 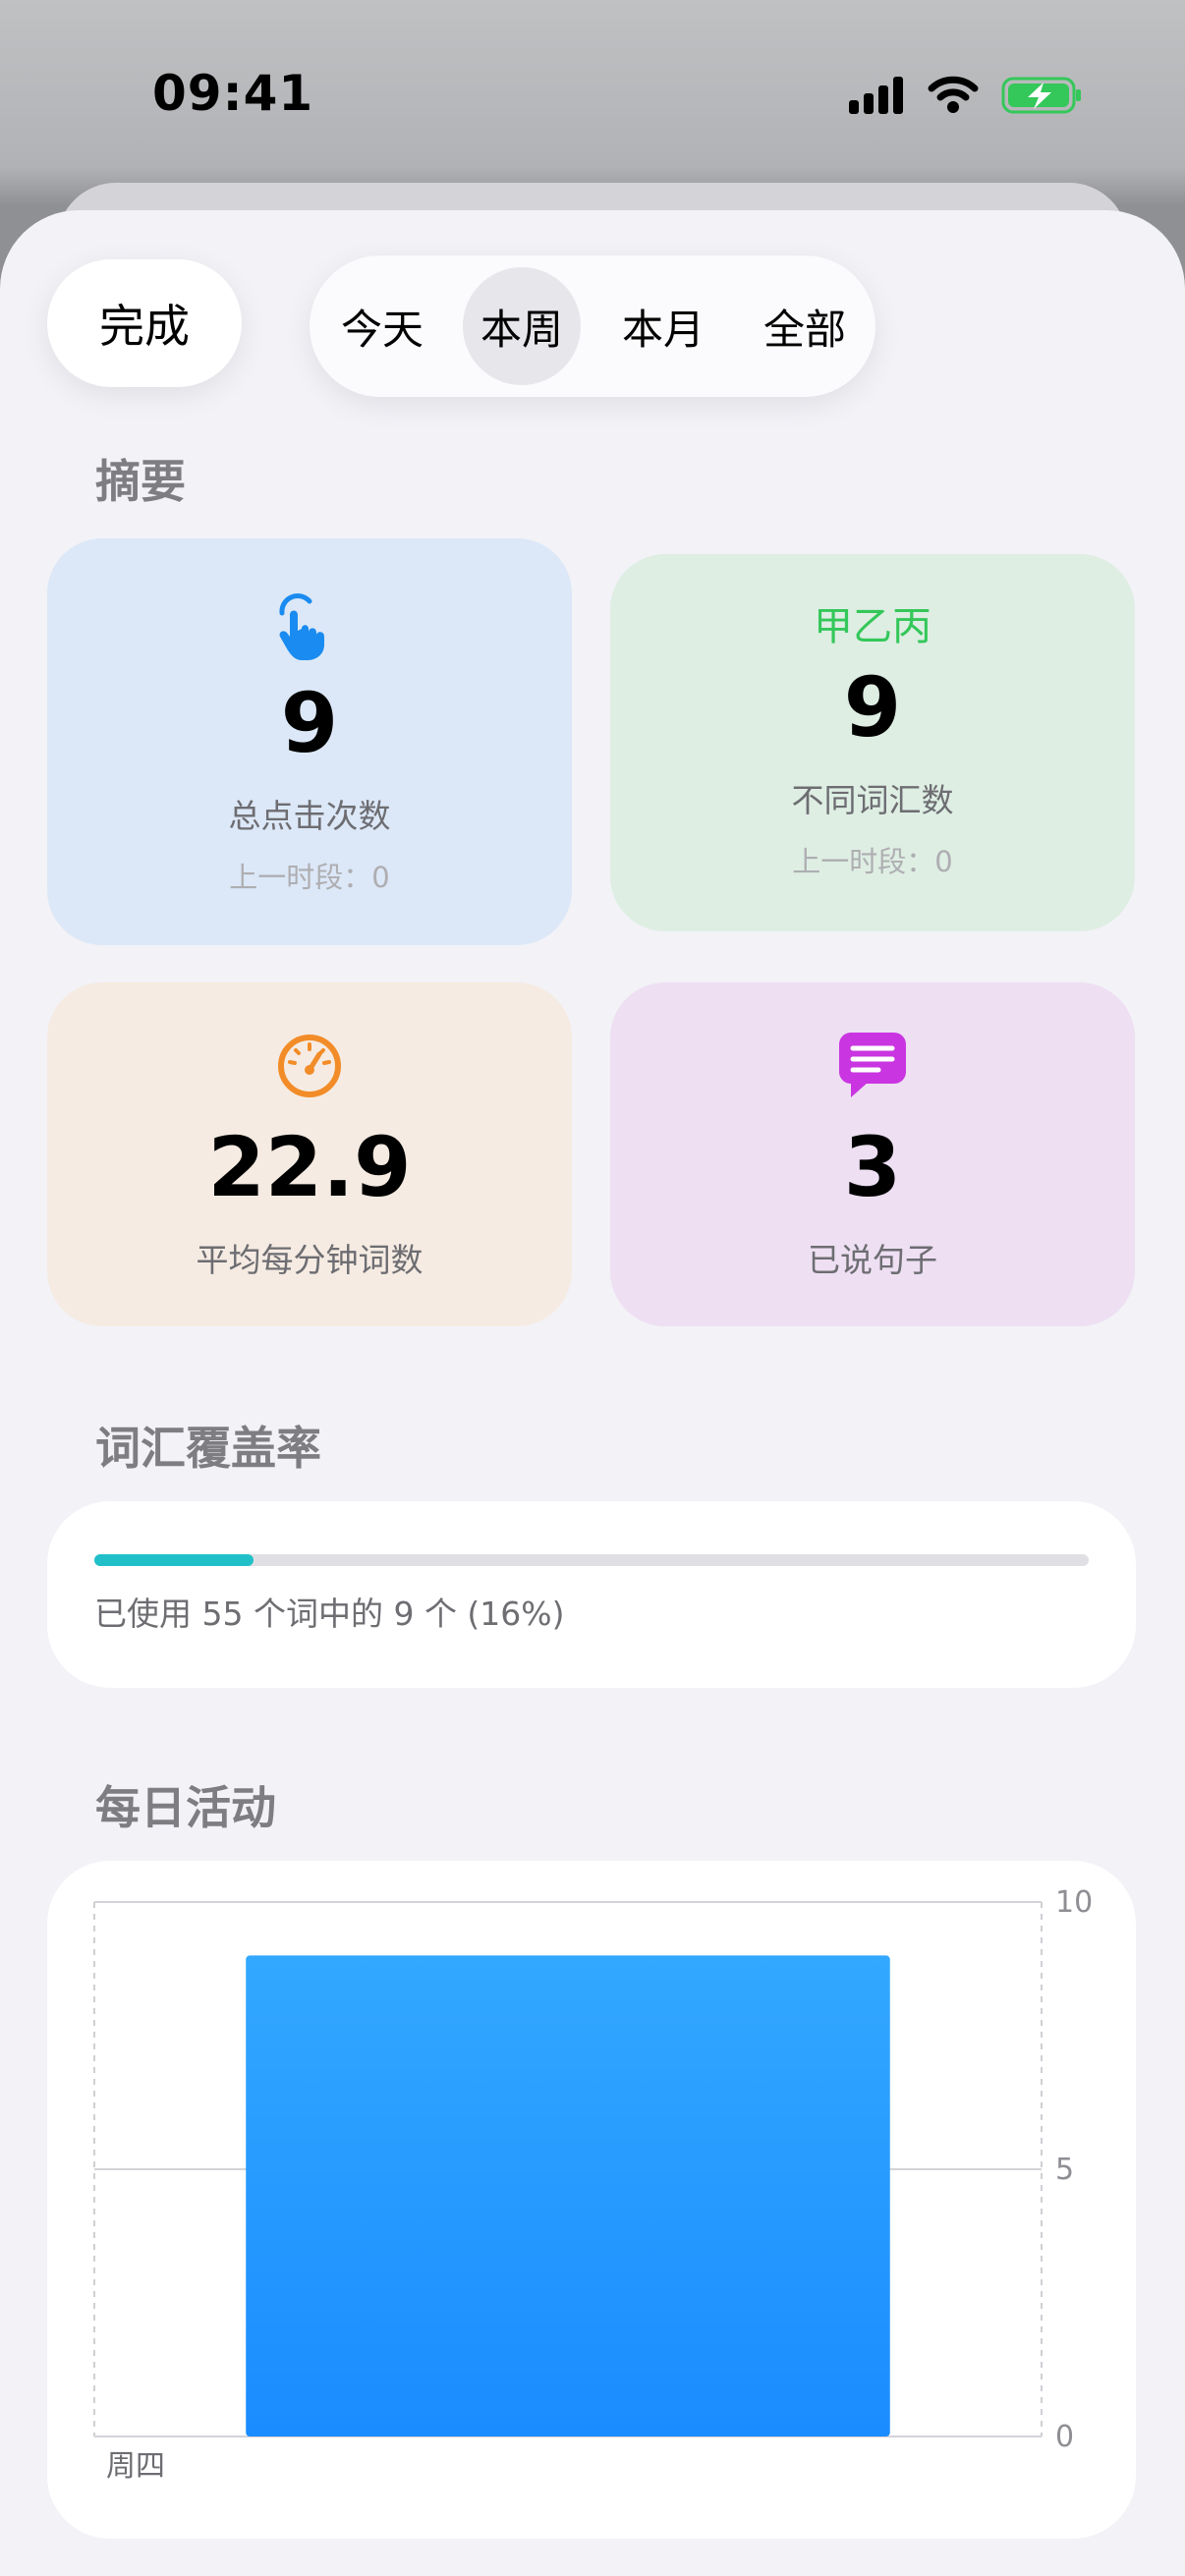 I want to click on coverage-progress-track, so click(x=592, y=1560).